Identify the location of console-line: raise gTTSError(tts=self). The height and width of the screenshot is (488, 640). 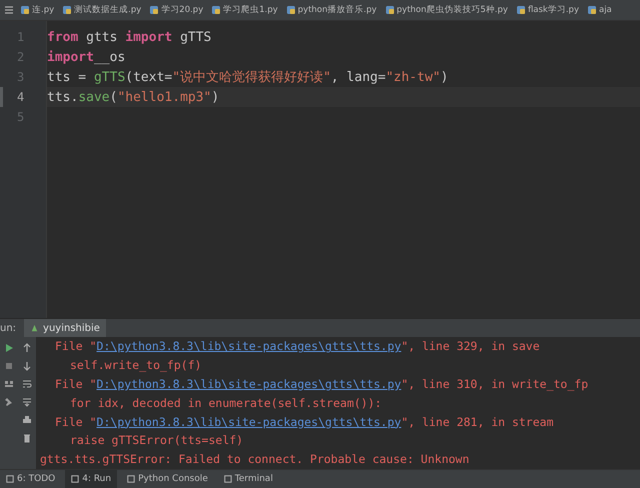
(156, 441).